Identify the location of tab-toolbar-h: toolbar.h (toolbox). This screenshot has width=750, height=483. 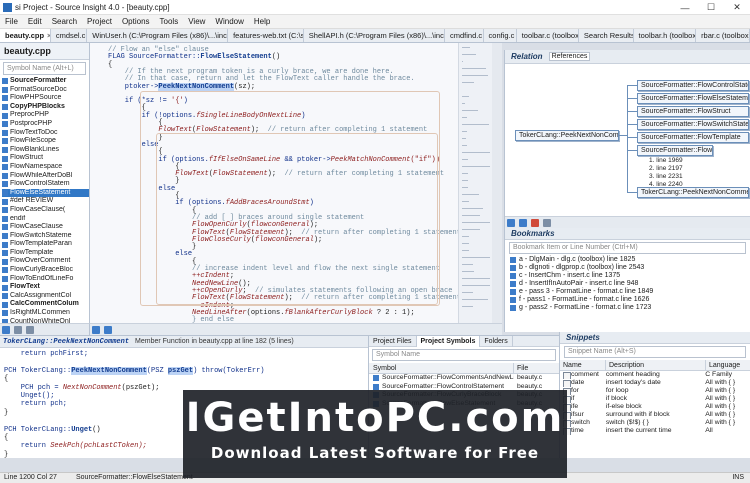
(665, 35).